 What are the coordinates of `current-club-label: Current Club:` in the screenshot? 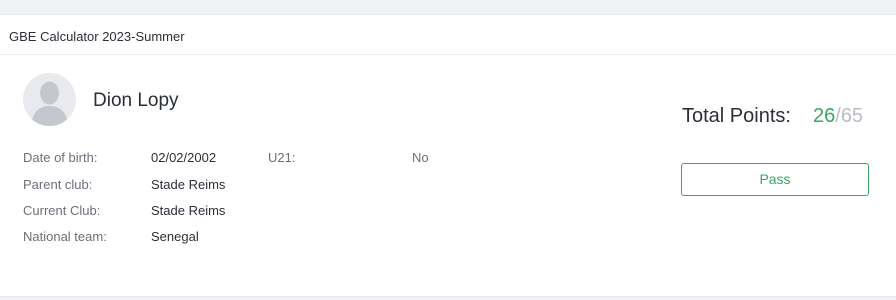 It's located at (62, 210).